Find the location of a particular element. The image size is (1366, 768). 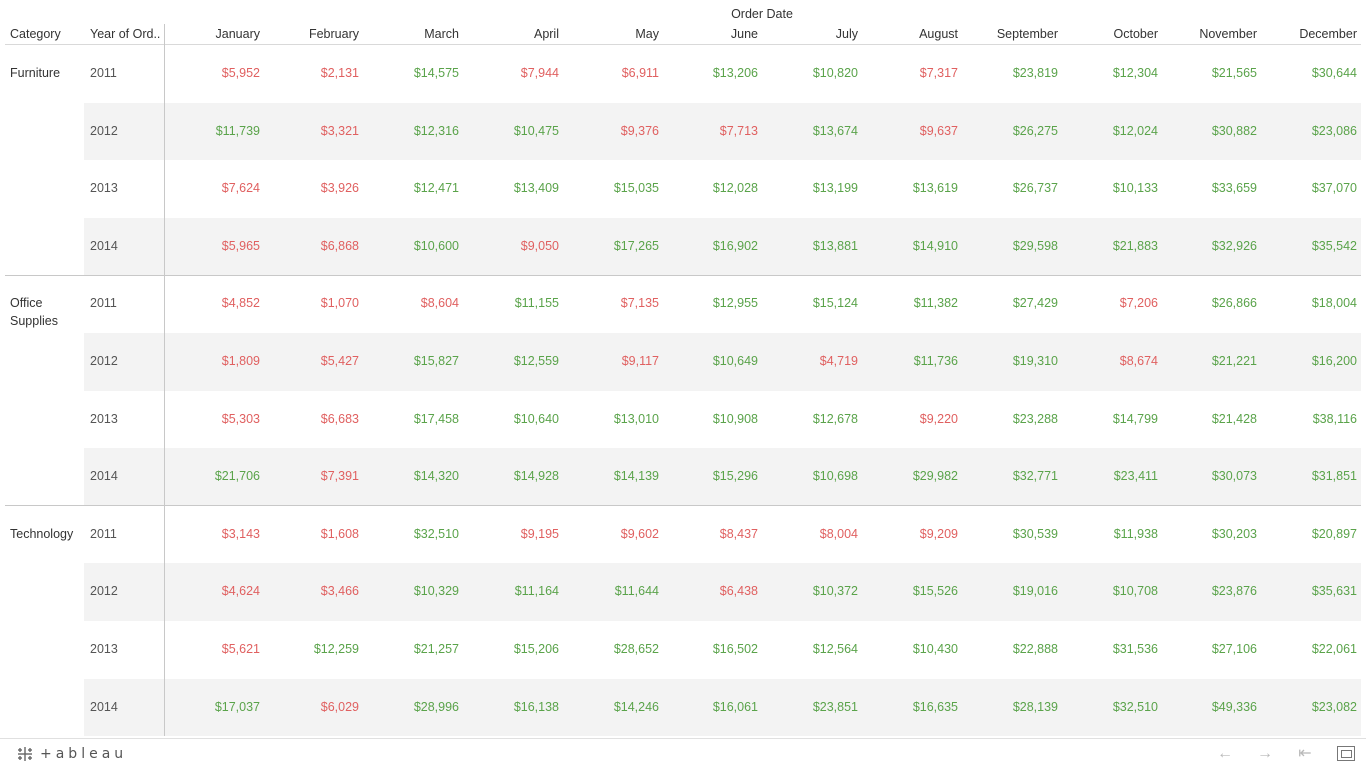

table-cell: $28,652 is located at coordinates (611, 649).